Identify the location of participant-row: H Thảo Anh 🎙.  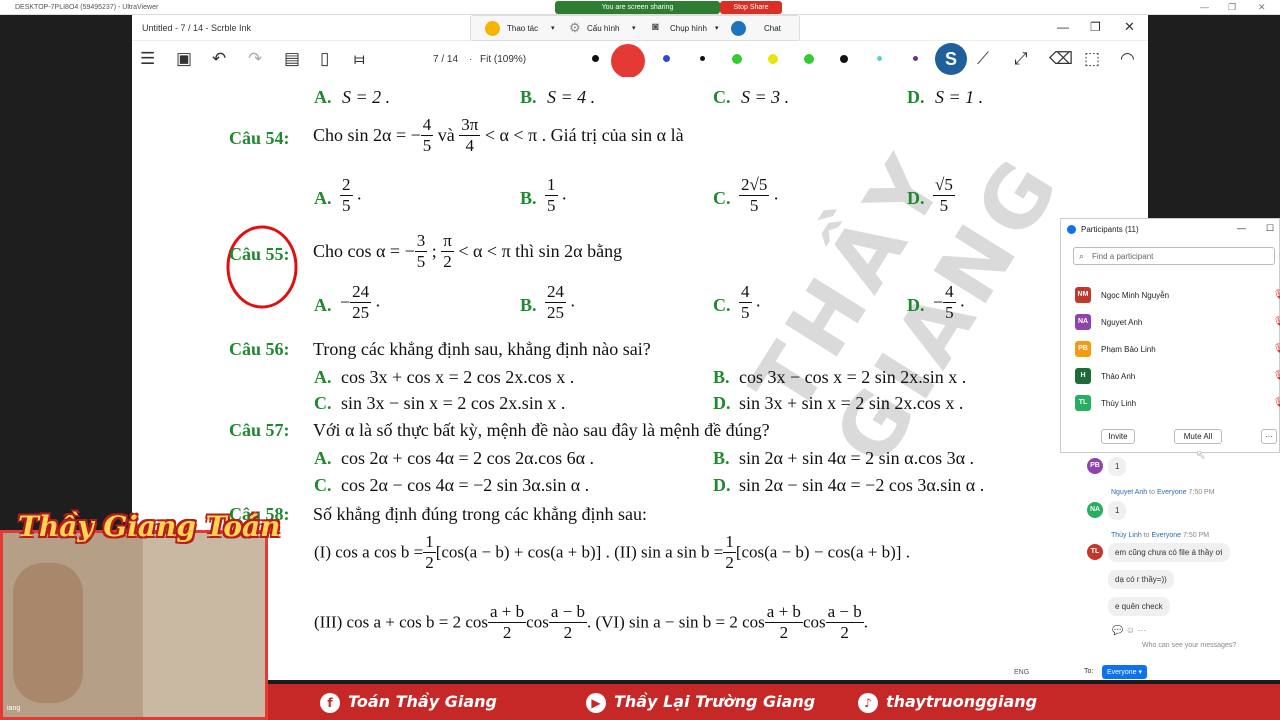
(1177, 378).